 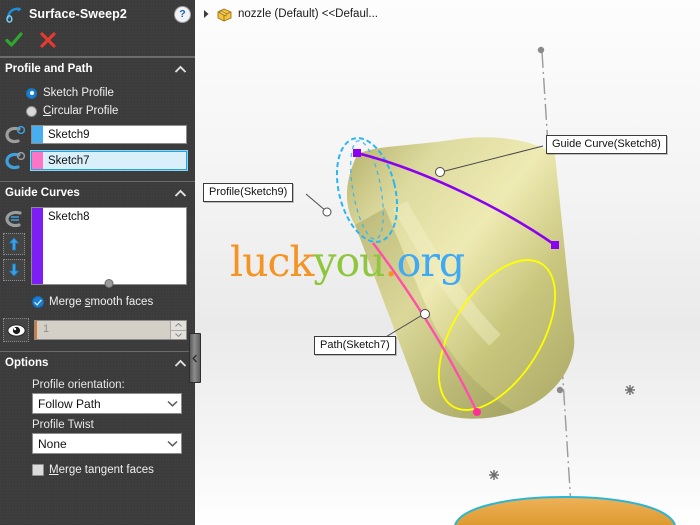 What do you see at coordinates (97, 362) in the screenshot?
I see `section-header-options: Options` at bounding box center [97, 362].